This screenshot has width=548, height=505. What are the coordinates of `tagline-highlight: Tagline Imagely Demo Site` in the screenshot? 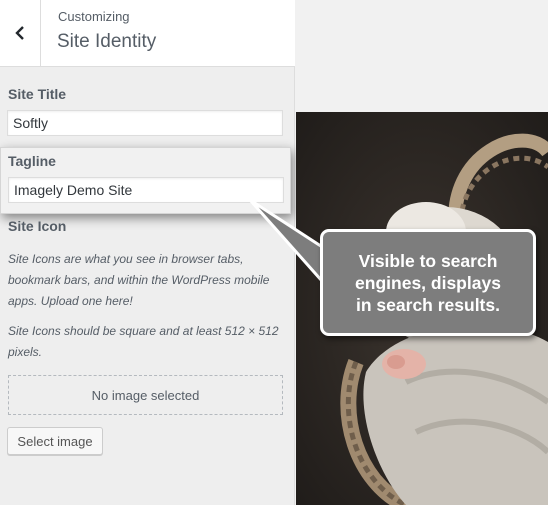 It's located at (145, 180).